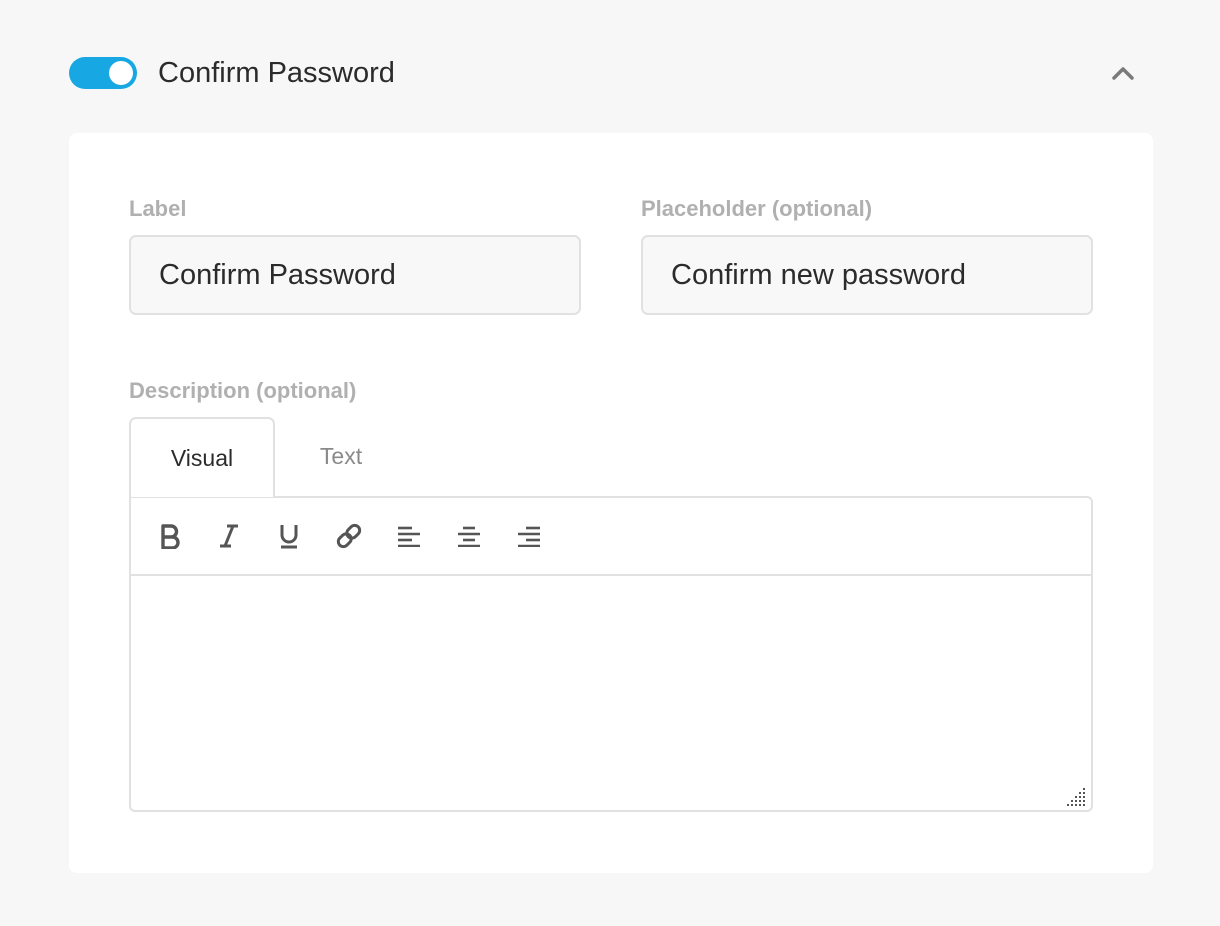 The height and width of the screenshot is (926, 1220). I want to click on align-right-icon, so click(529, 536).